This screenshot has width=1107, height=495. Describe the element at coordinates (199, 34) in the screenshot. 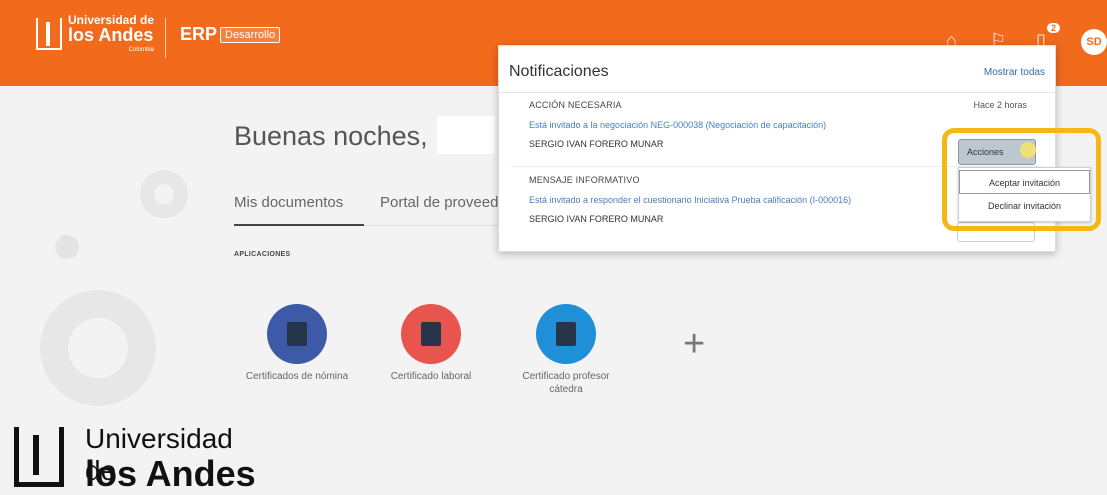

I see `app-name: ERP` at that location.